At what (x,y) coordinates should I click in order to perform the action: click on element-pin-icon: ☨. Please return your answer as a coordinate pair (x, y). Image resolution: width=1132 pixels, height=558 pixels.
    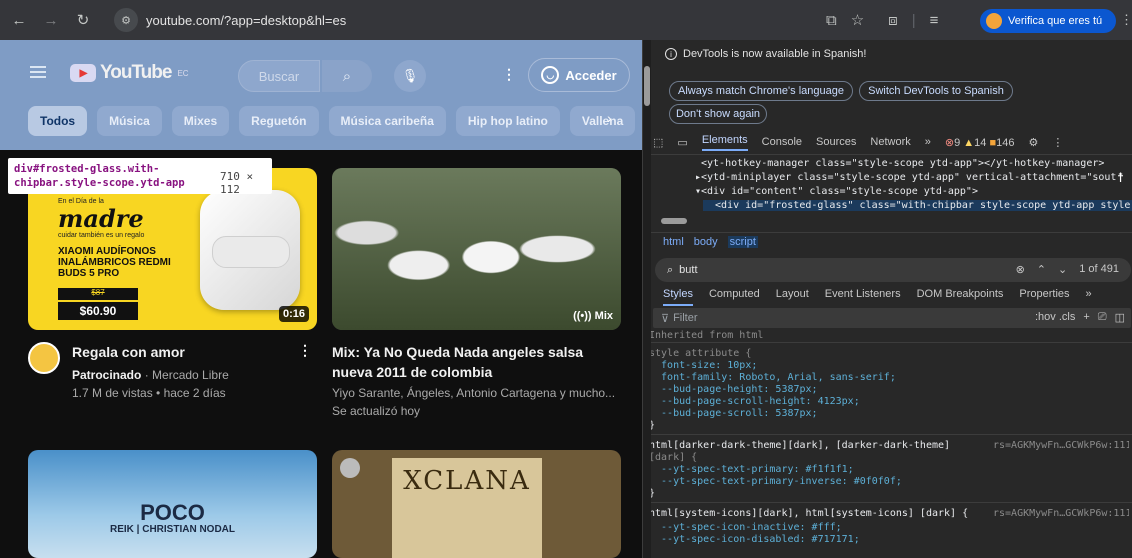
    Looking at the image, I should click on (1120, 178).